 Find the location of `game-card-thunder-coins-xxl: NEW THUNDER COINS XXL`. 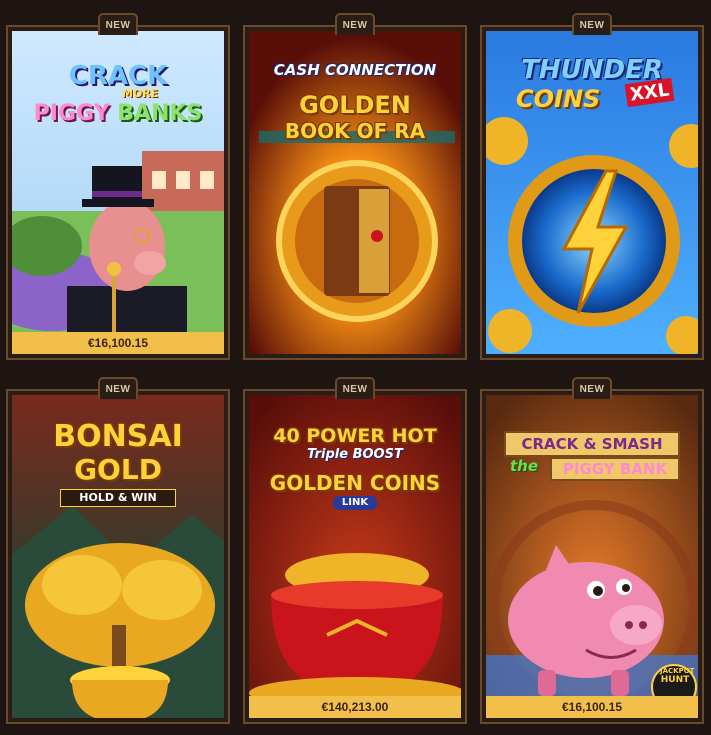

game-card-thunder-coins-xxl: NEW THUNDER COINS XXL is located at coordinates (592, 186).